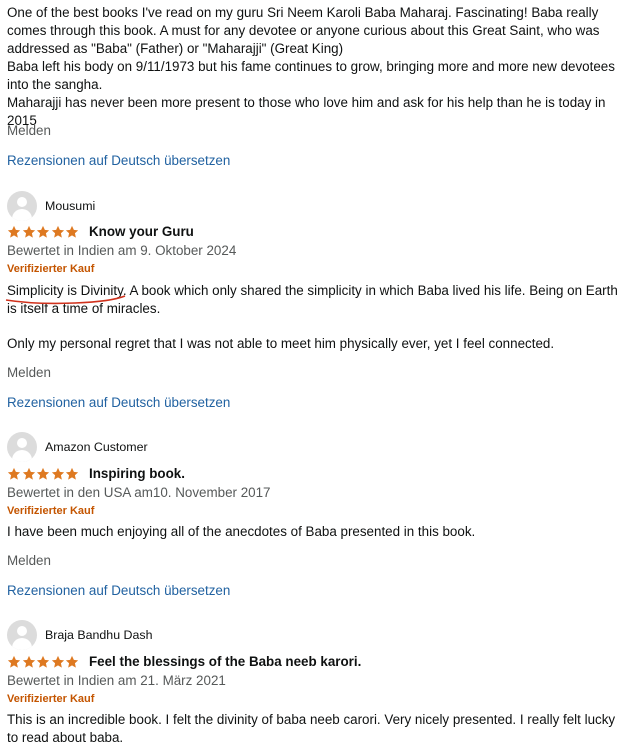 The height and width of the screenshot is (748, 625). Describe the element at coordinates (122, 250) in the screenshot. I see `review-date: Bewertet in Indien am 9. Oktober 2024` at that location.